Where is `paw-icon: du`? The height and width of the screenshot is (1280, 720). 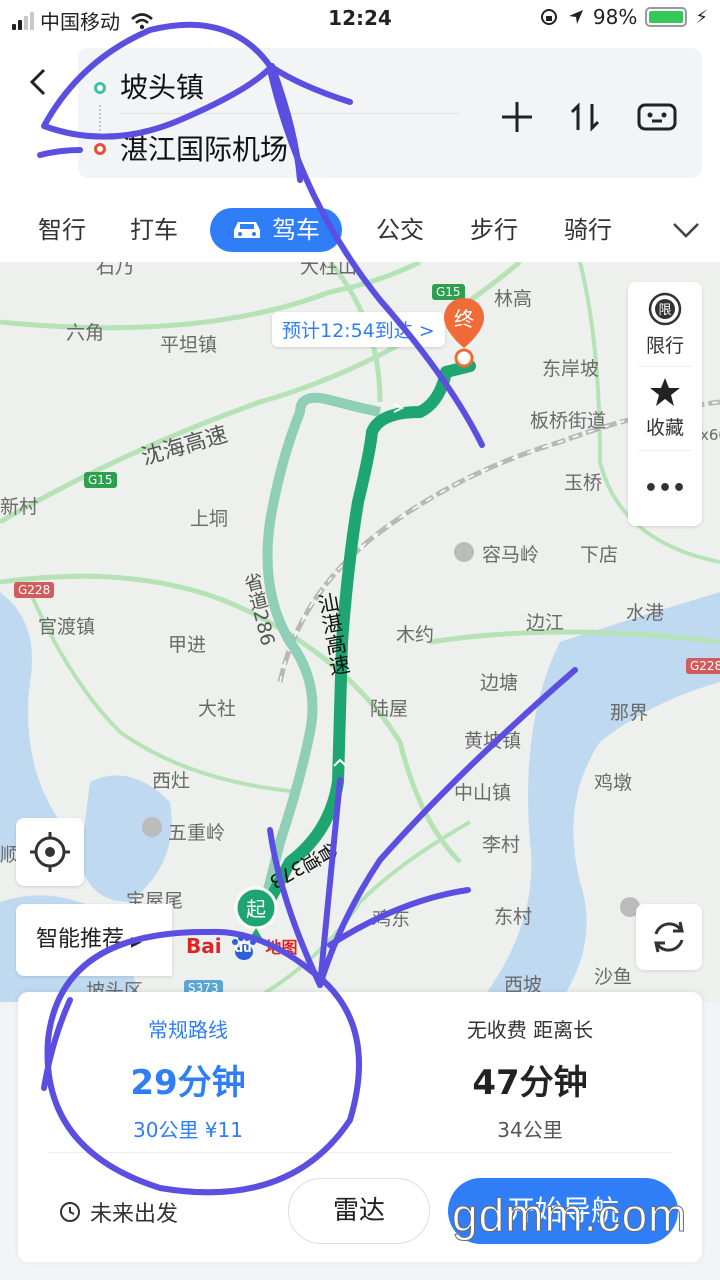 paw-icon: du is located at coordinates (244, 947).